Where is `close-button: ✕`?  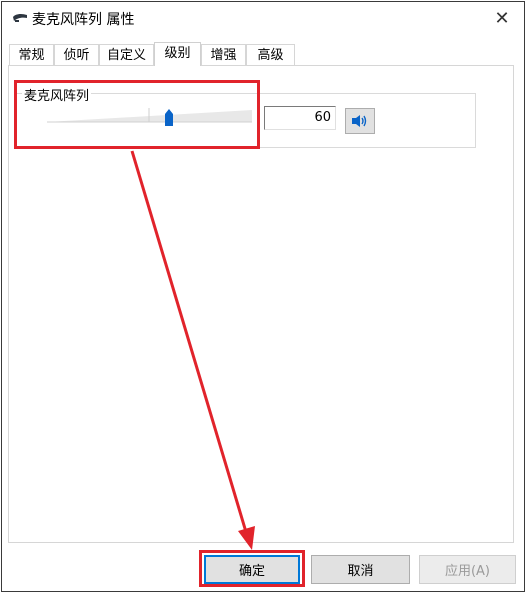
close-button: ✕ is located at coordinates (502, 18).